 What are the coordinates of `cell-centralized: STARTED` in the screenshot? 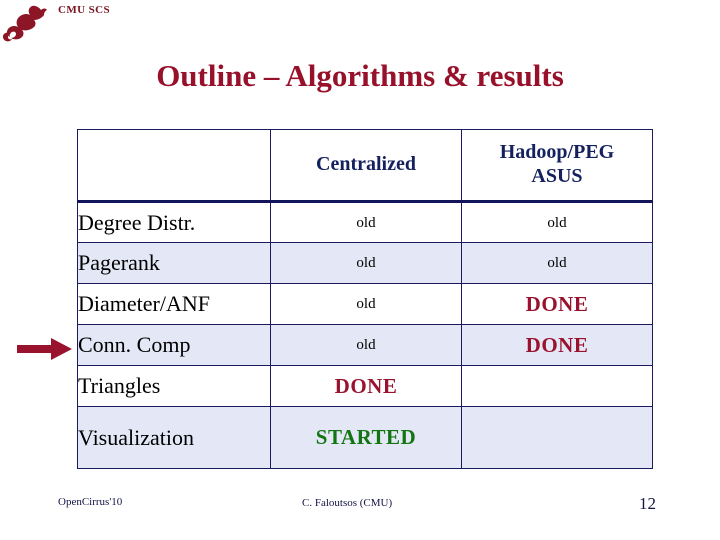 It's located at (366, 437).